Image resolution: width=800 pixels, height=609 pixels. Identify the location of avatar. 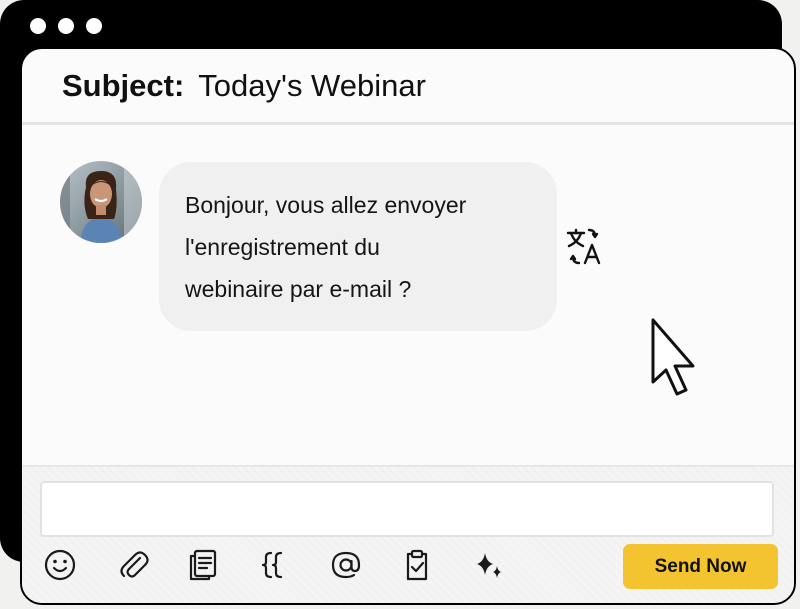
(101, 202).